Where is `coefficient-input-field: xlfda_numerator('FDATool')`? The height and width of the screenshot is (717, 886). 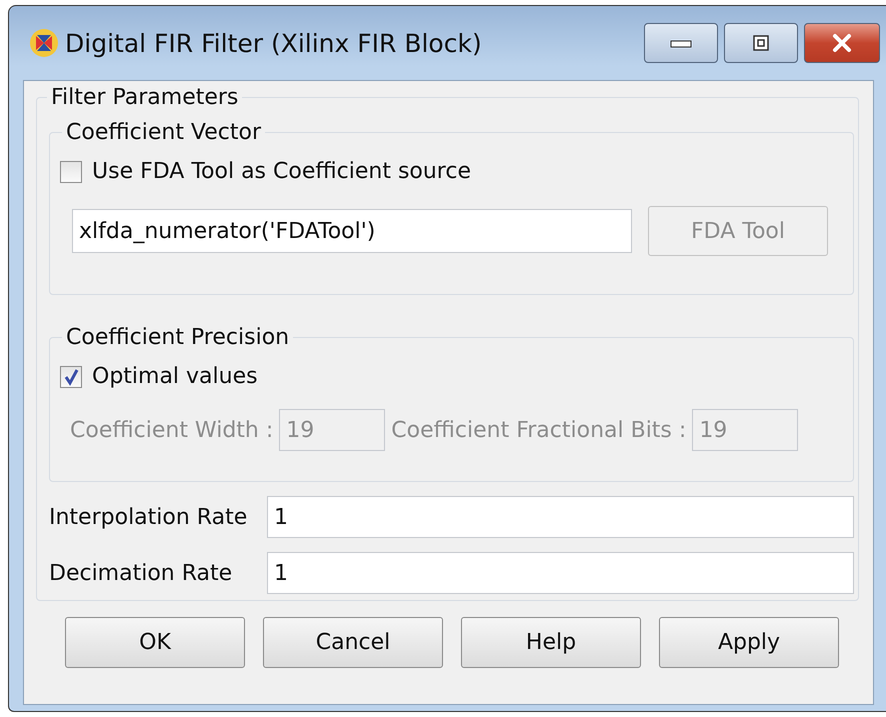 coefficient-input-field: xlfda_numerator('FDATool') is located at coordinates (352, 231).